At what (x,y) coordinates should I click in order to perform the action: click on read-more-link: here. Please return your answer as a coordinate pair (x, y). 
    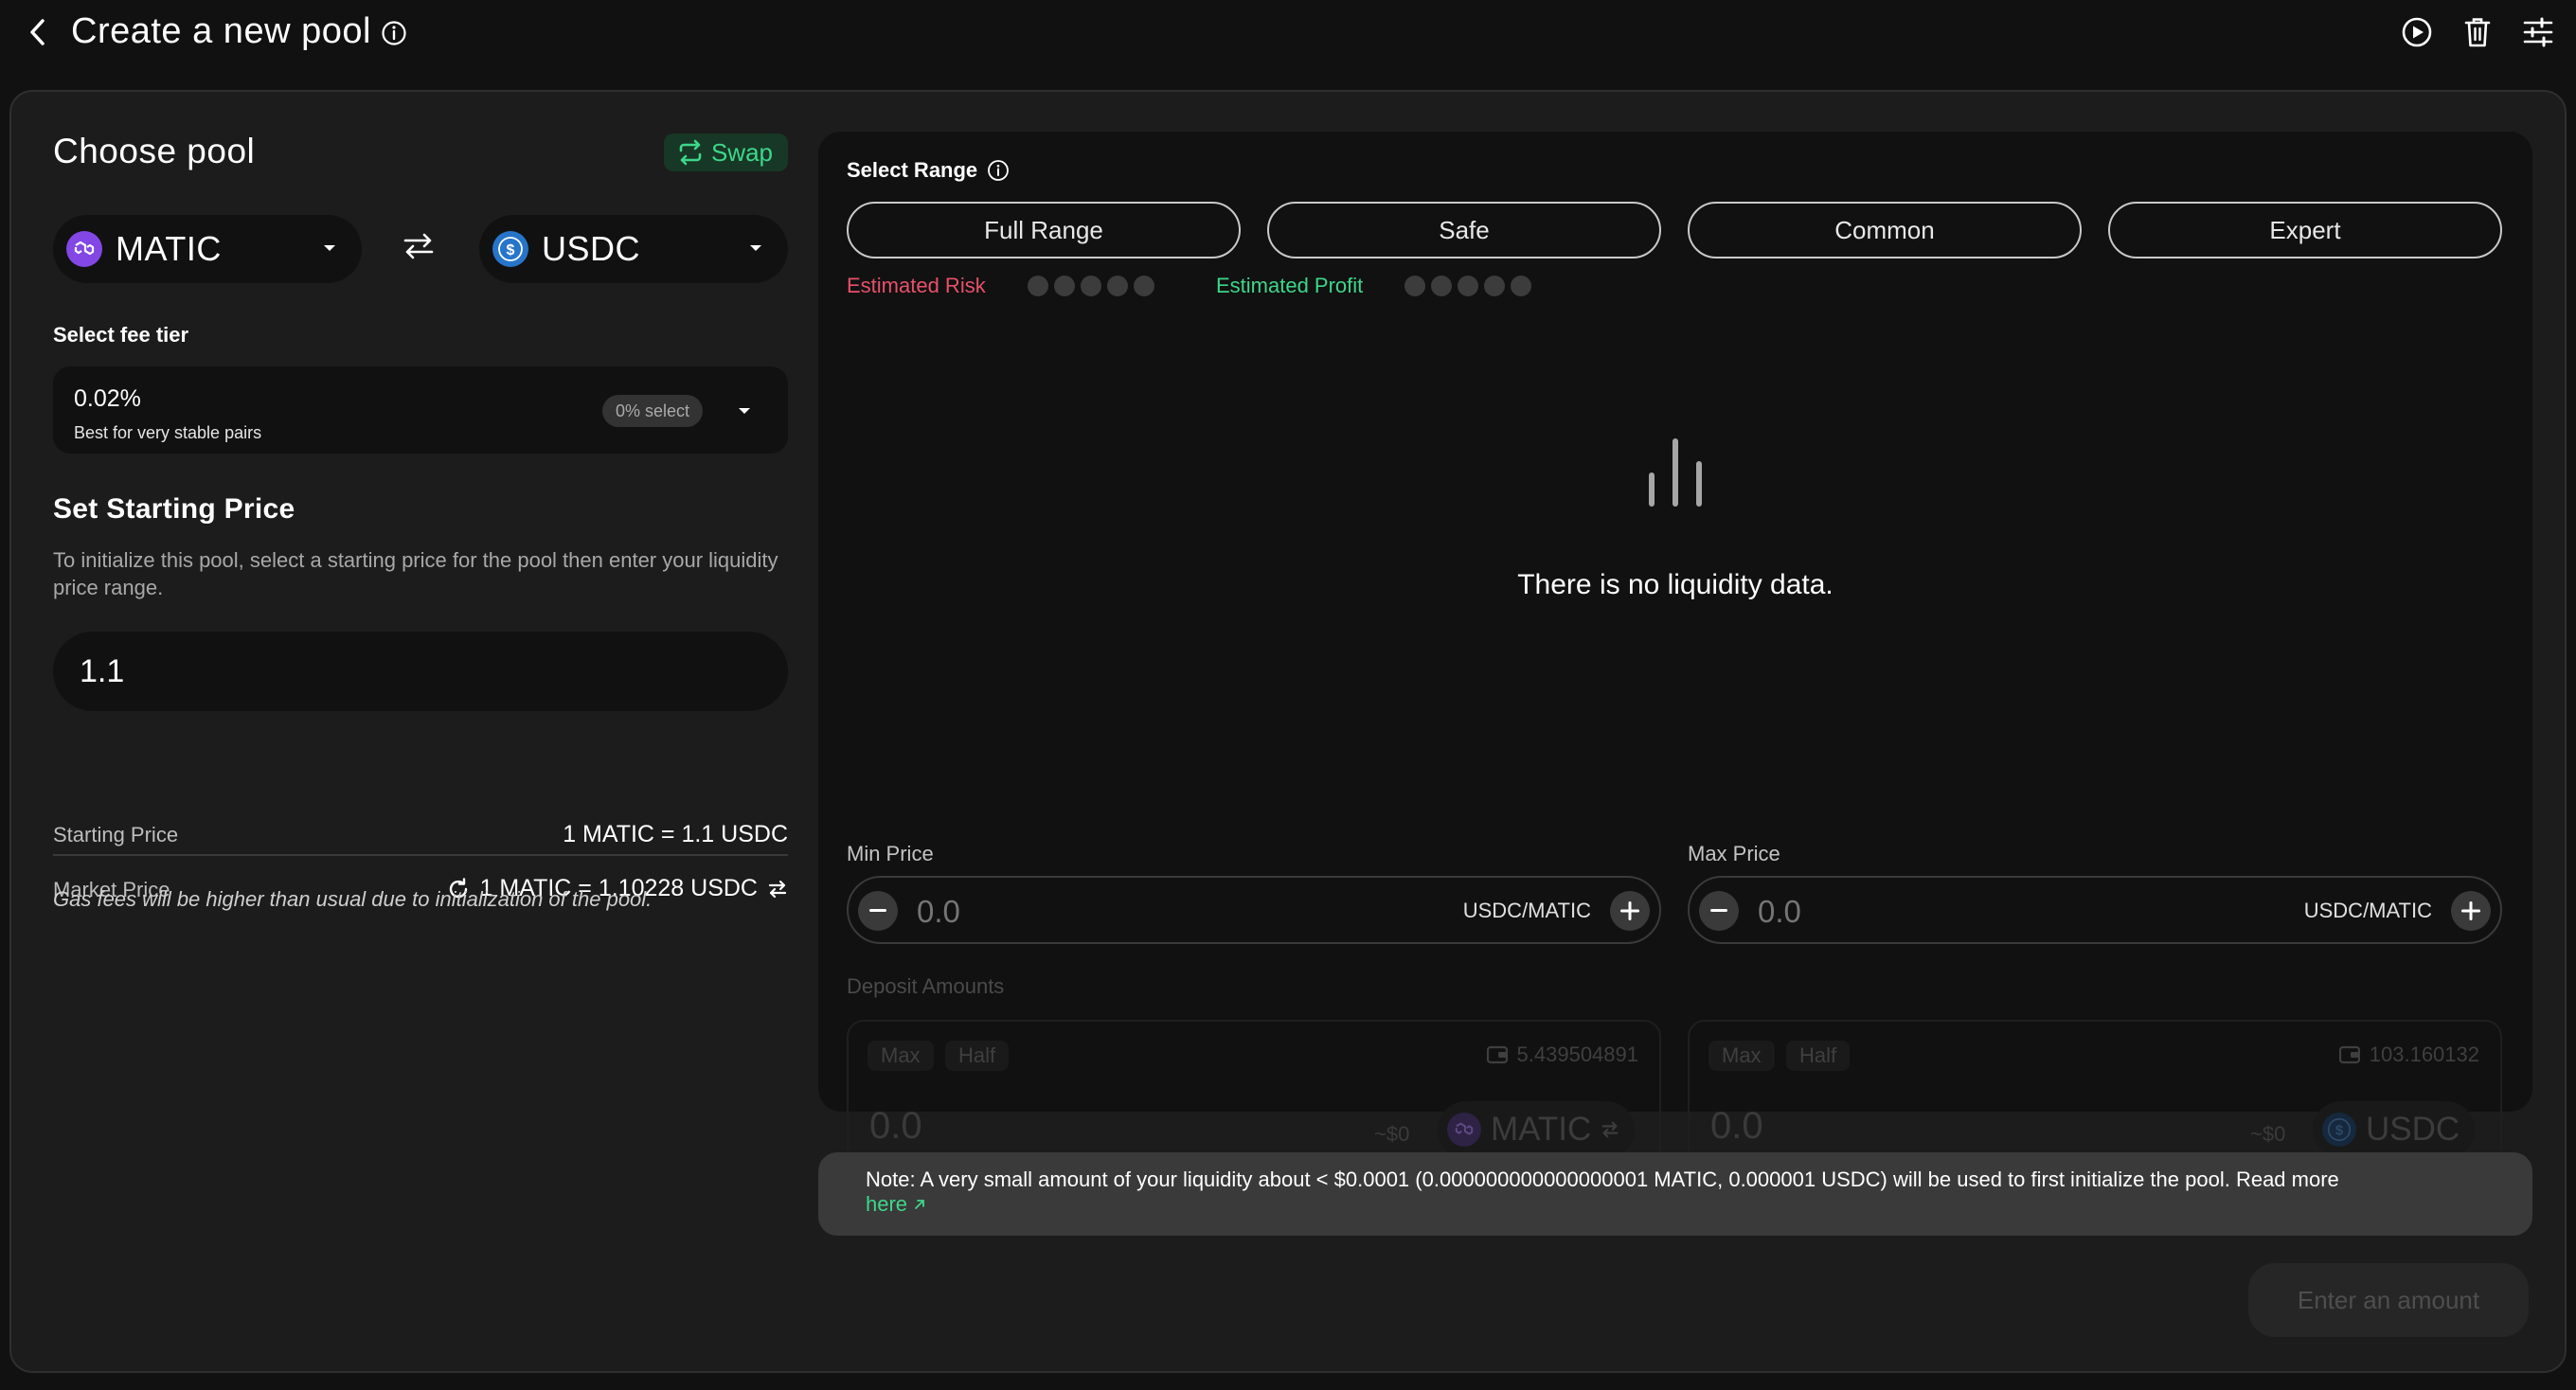
    Looking at the image, I should click on (896, 1204).